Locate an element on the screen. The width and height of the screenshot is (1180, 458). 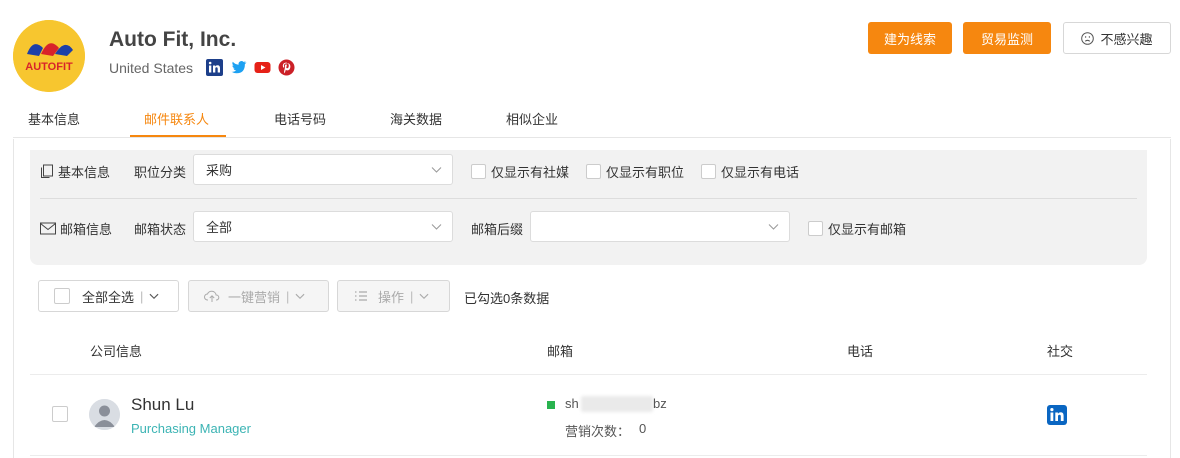
email-masked-part is located at coordinates (617, 404).